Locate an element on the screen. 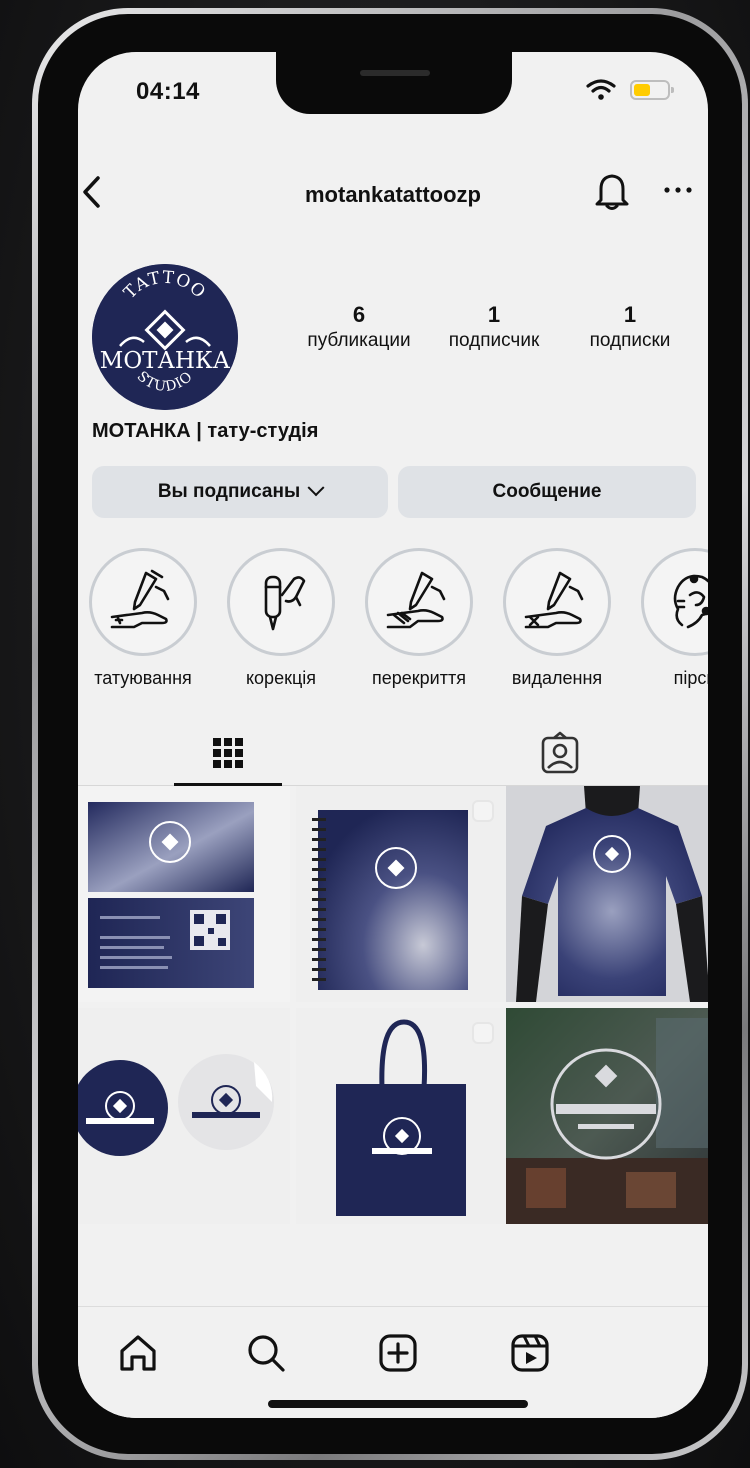  post-thumbnail-notebook is located at coordinates (402, 894).